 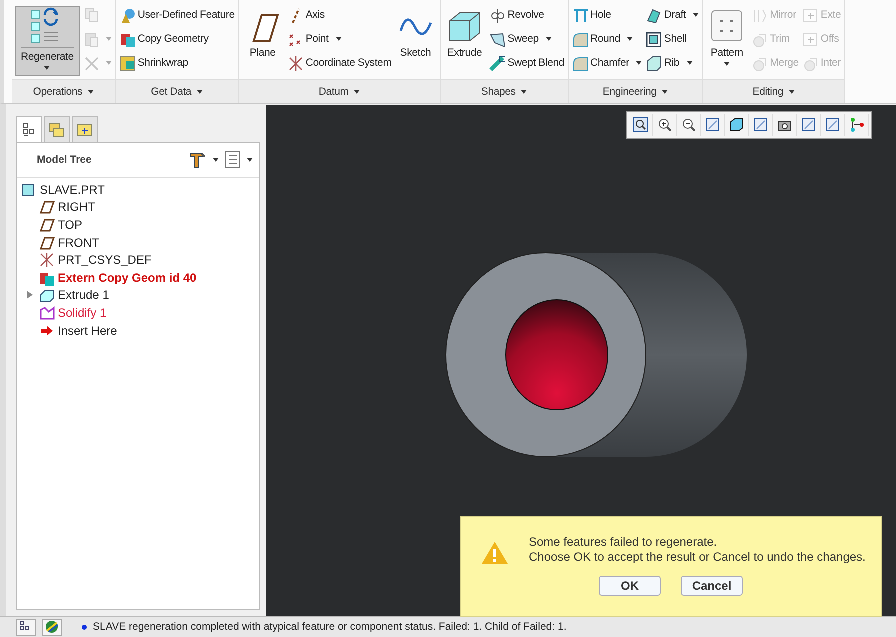 I want to click on tool-button: Point, so click(x=339, y=39).